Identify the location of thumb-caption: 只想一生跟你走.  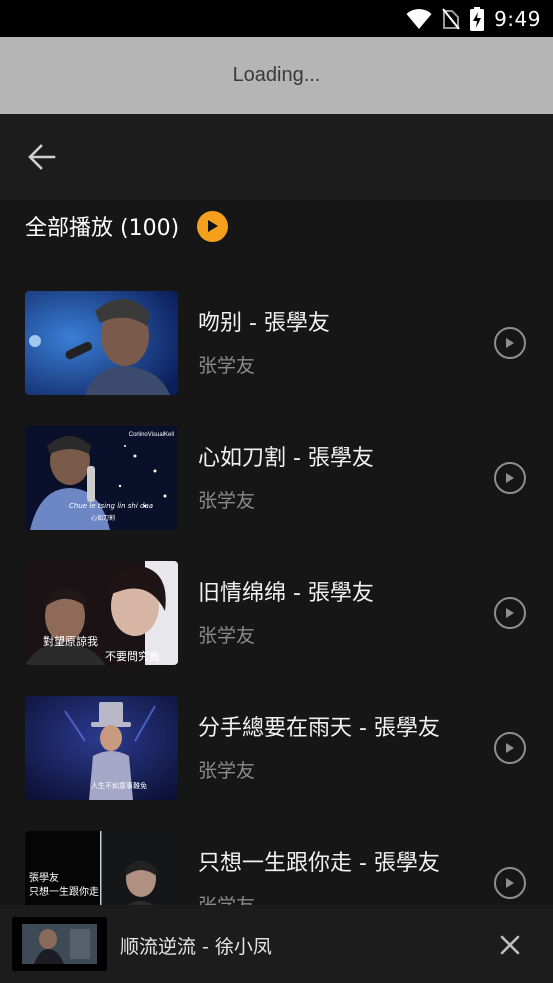
(64, 892).